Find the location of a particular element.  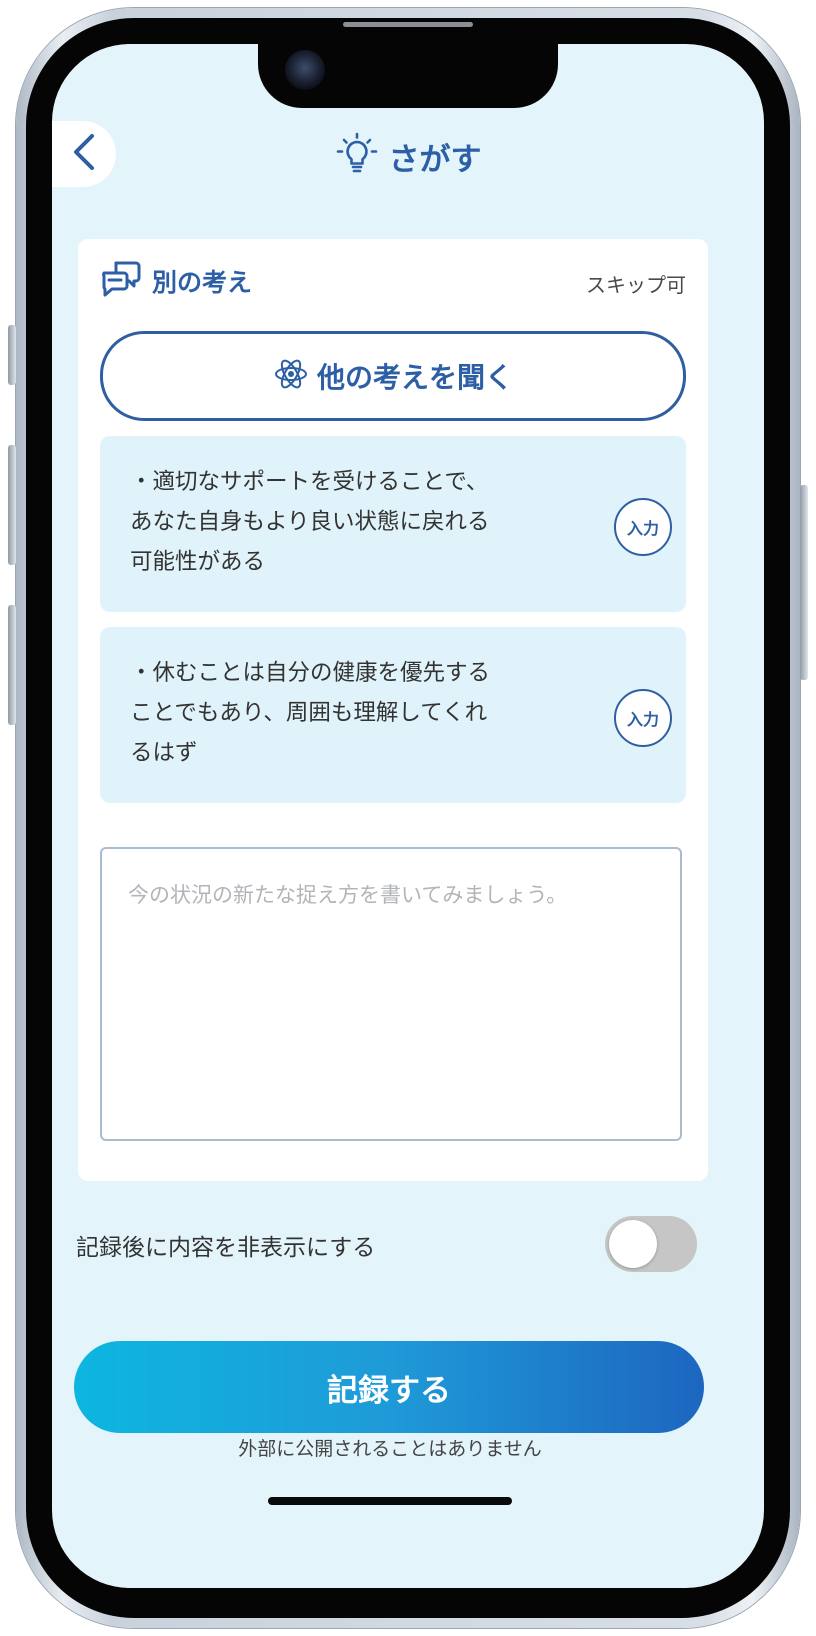

page-title: さがす is located at coordinates (435, 159).